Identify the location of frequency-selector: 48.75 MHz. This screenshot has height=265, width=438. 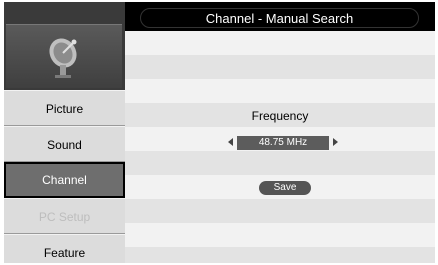
(283, 143).